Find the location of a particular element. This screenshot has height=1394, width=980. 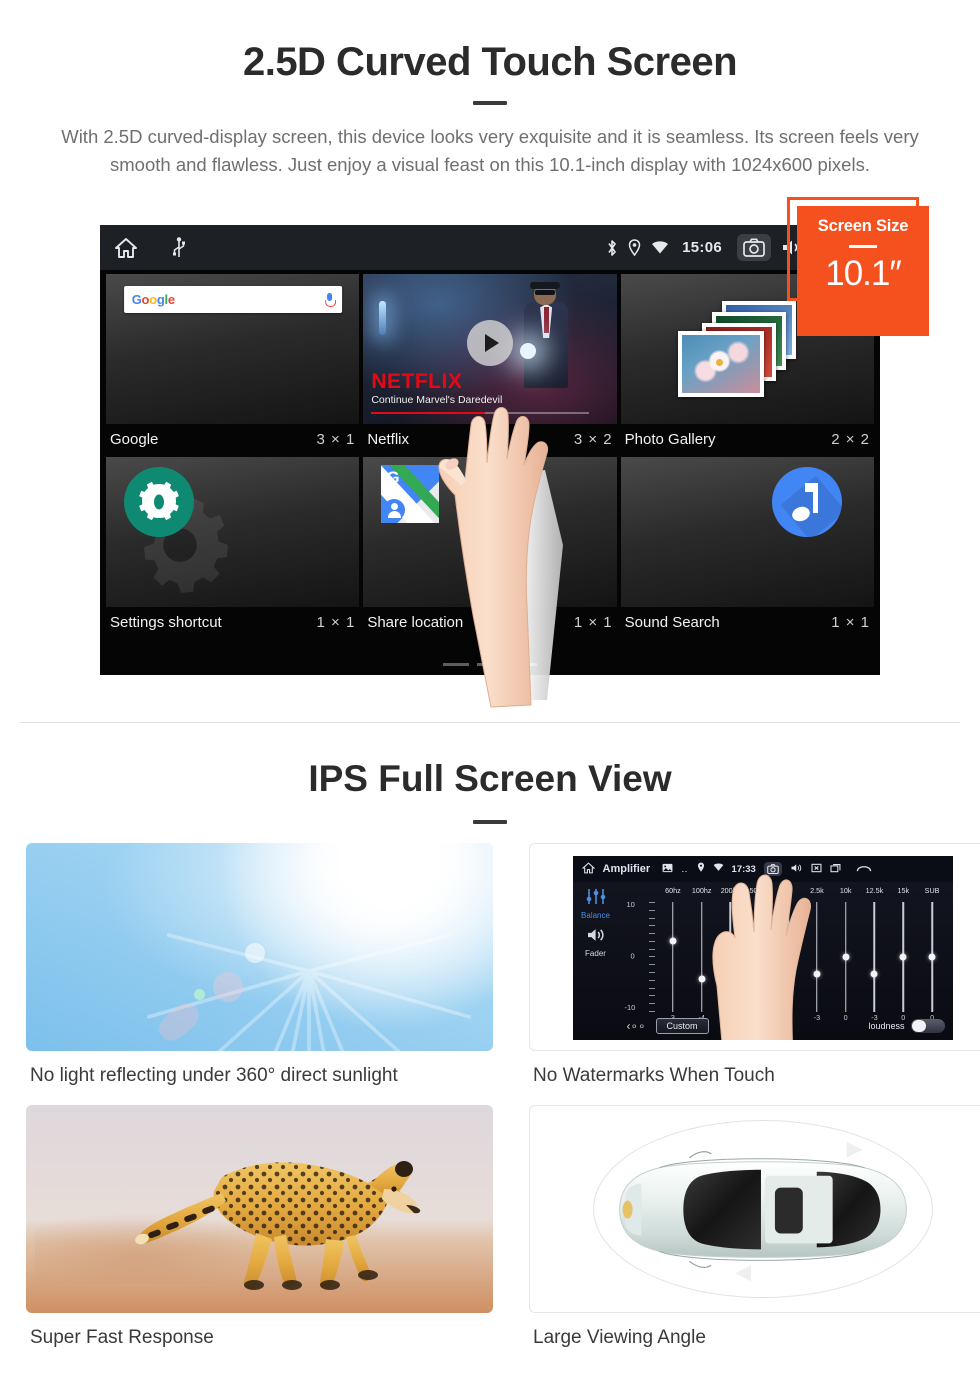

page-dot-active is located at coordinates (524, 664).